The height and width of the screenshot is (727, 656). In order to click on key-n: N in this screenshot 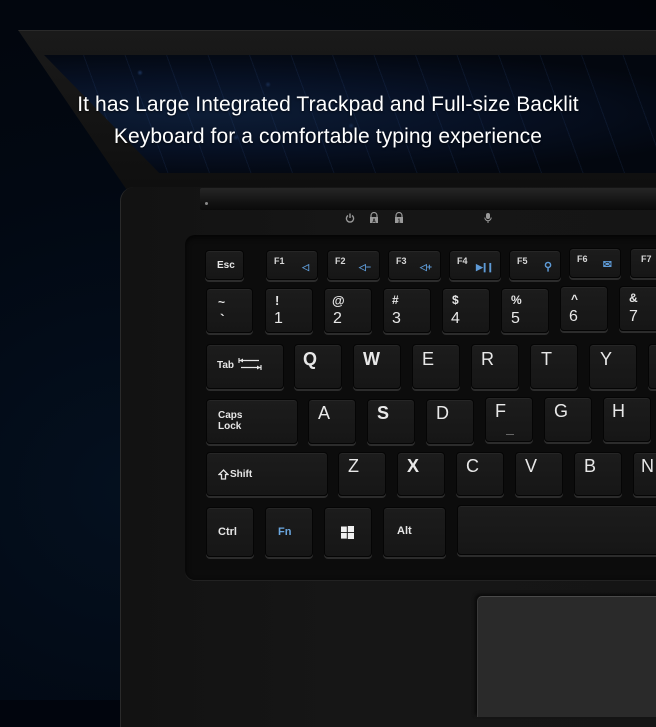, I will do `click(644, 474)`.